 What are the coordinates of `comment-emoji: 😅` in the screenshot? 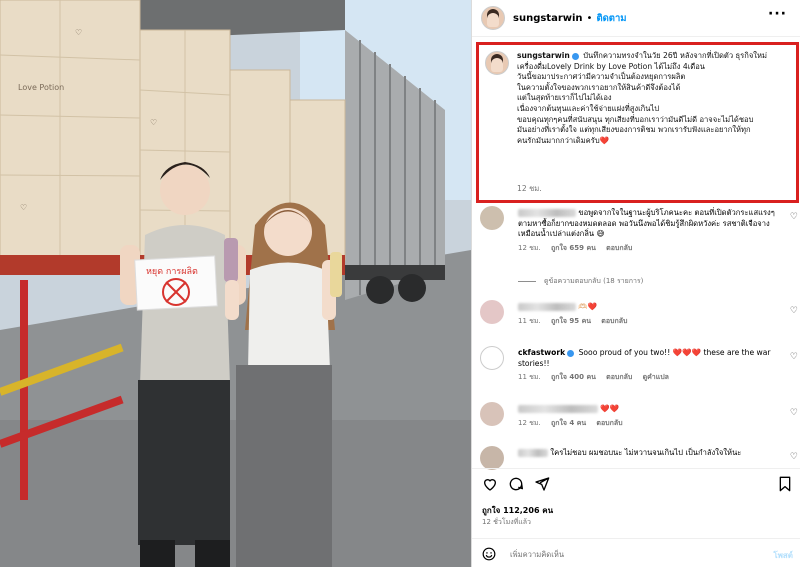 It's located at (600, 234).